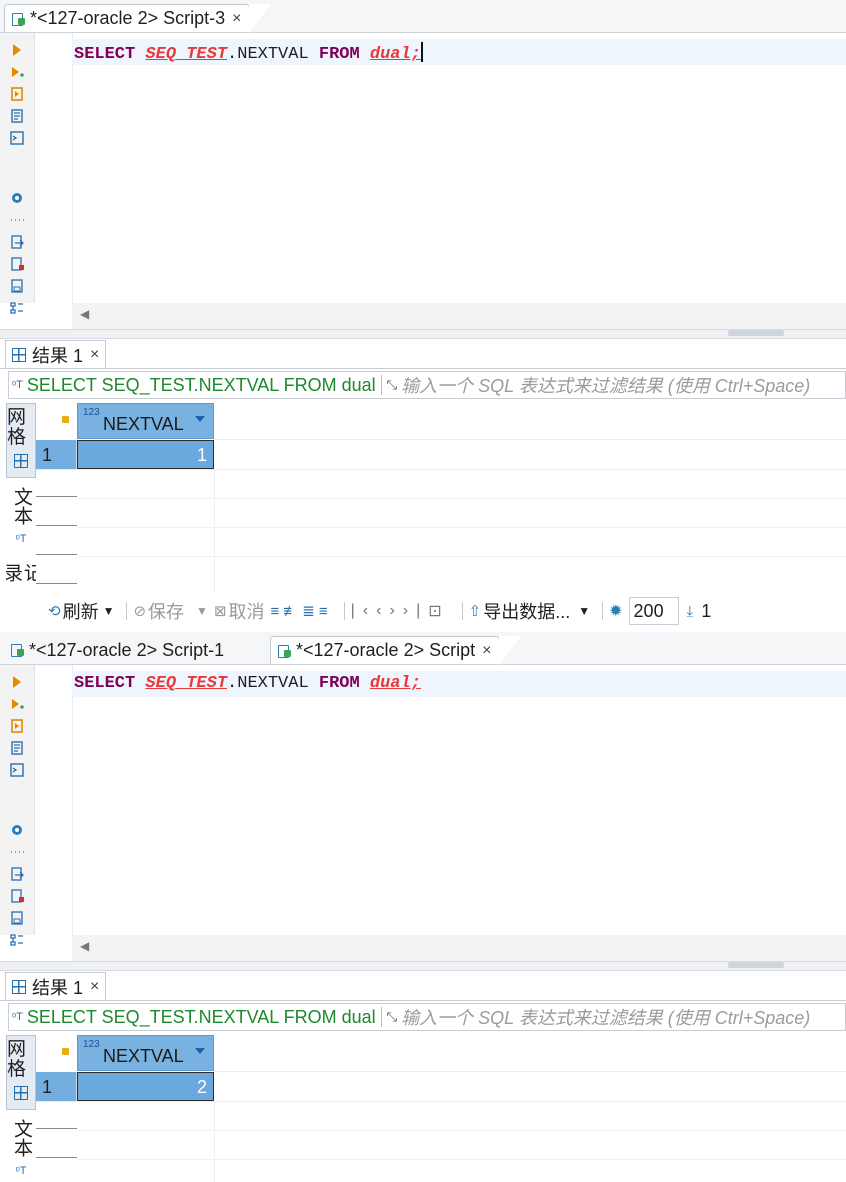  Describe the element at coordinates (615, 611) in the screenshot. I see `settings-icon: ✹` at that location.